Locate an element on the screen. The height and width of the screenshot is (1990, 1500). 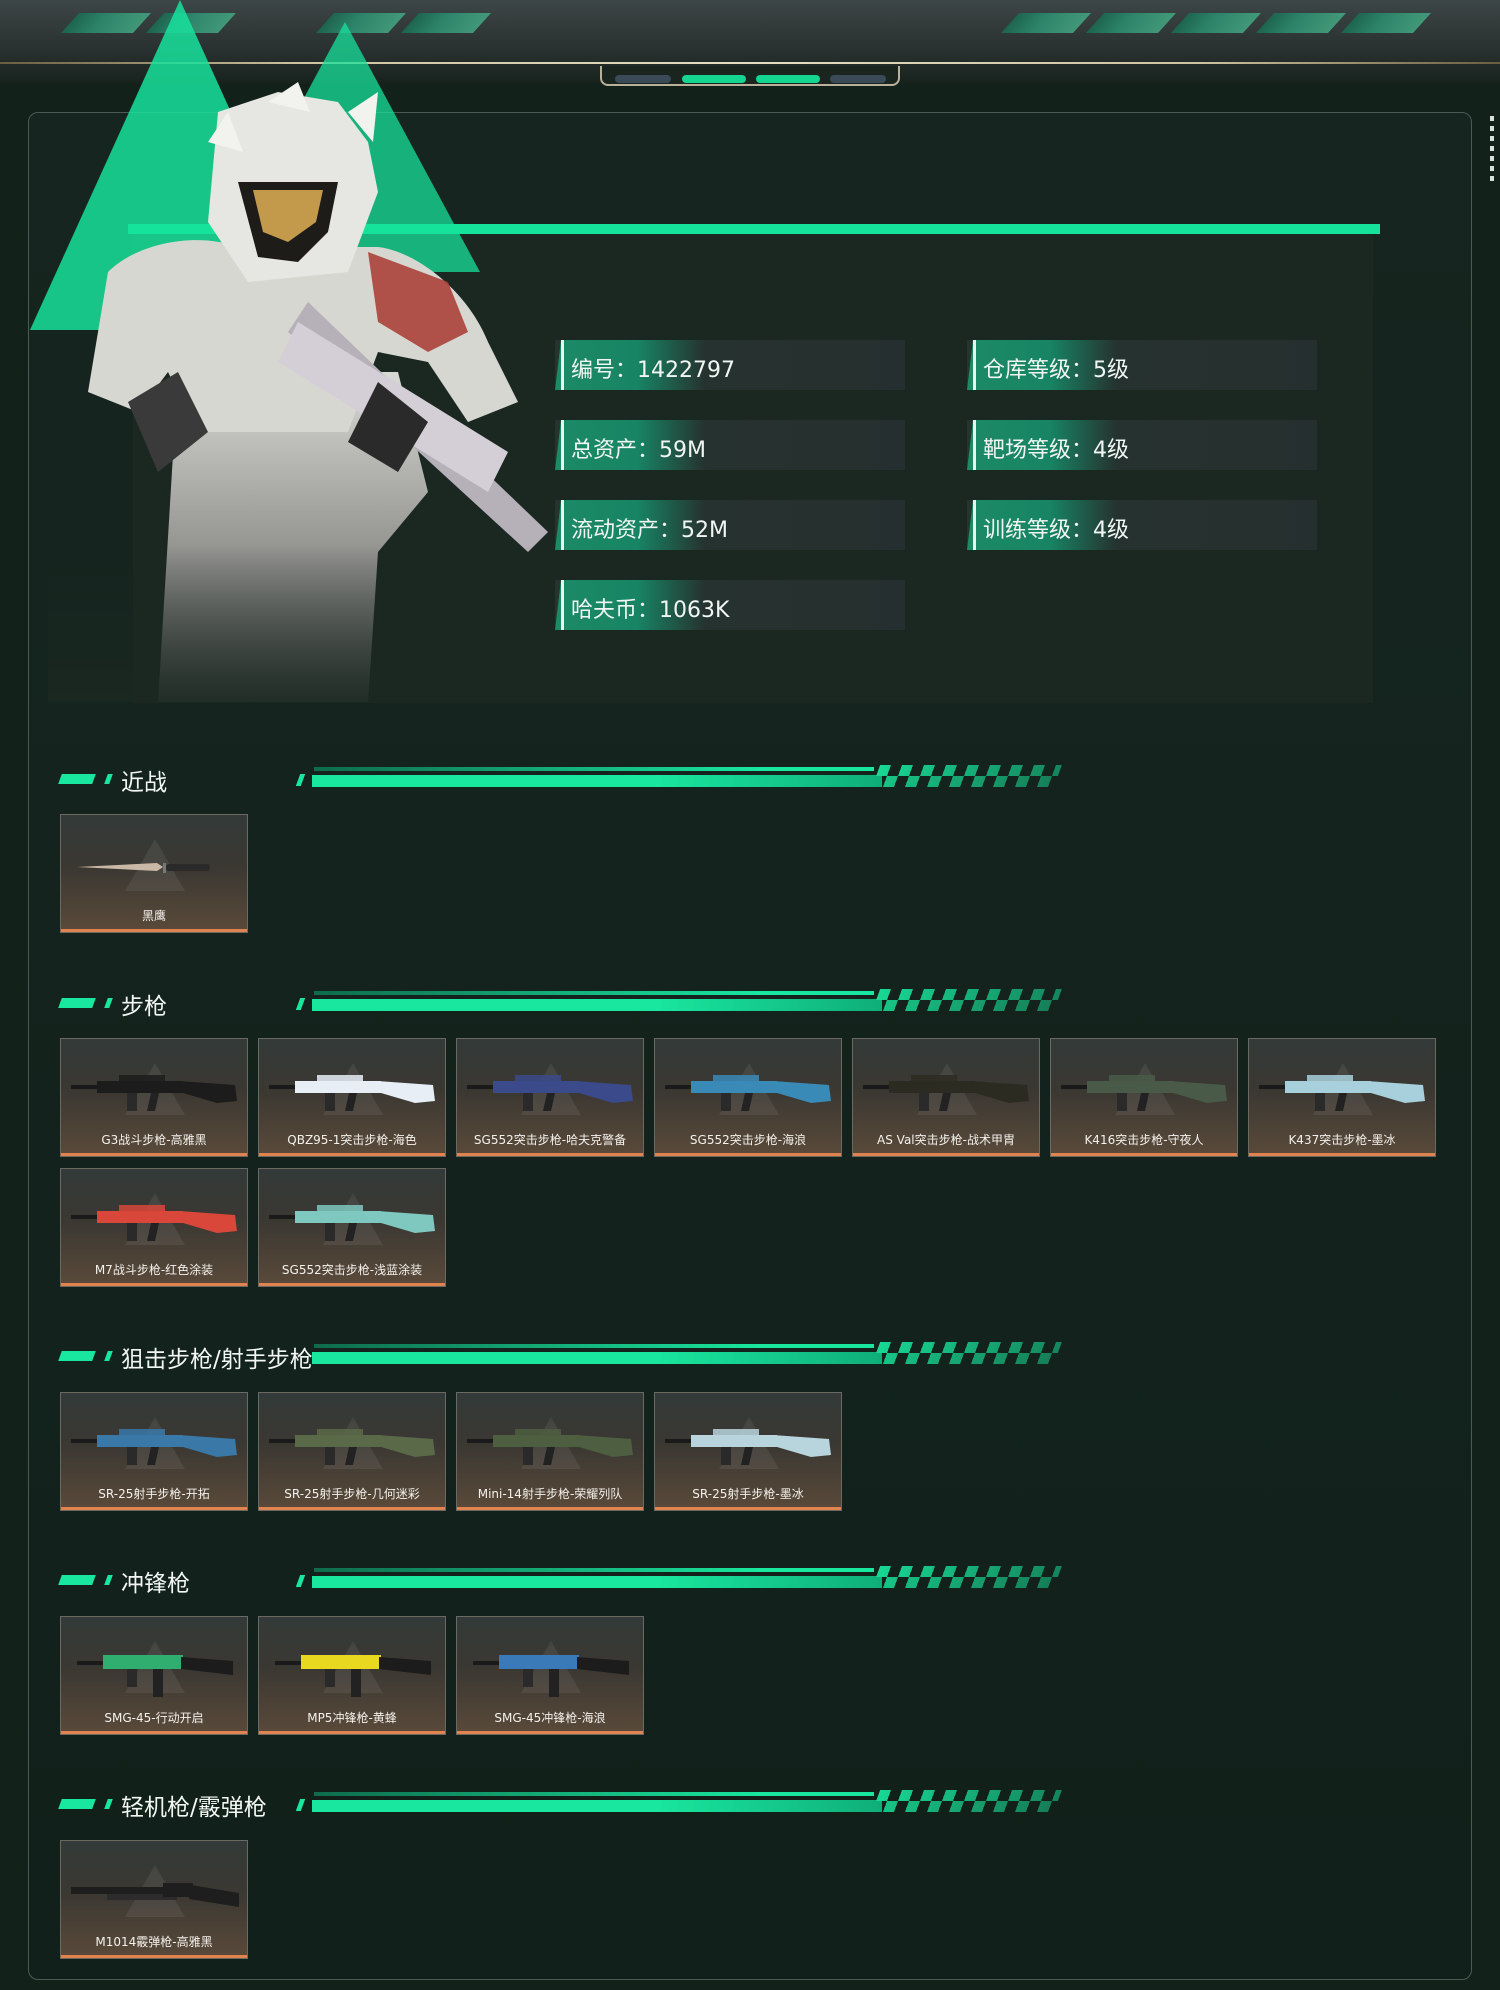
weapon-card: M1014霰弹枪-高雅黑 is located at coordinates (154, 1899).